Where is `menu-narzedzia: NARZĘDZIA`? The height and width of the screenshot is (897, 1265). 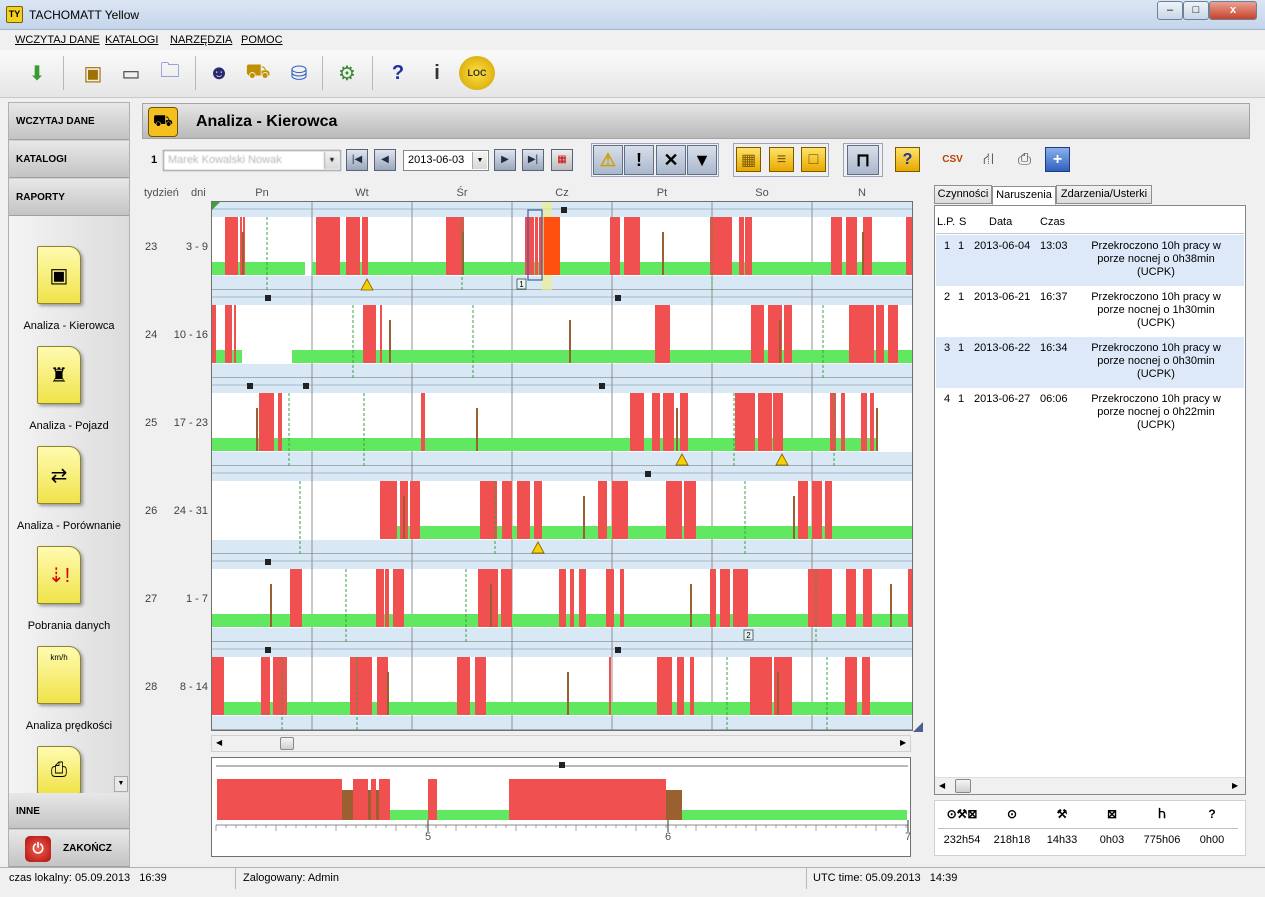
menu-narzedzia: NARZĘDZIA is located at coordinates (201, 40).